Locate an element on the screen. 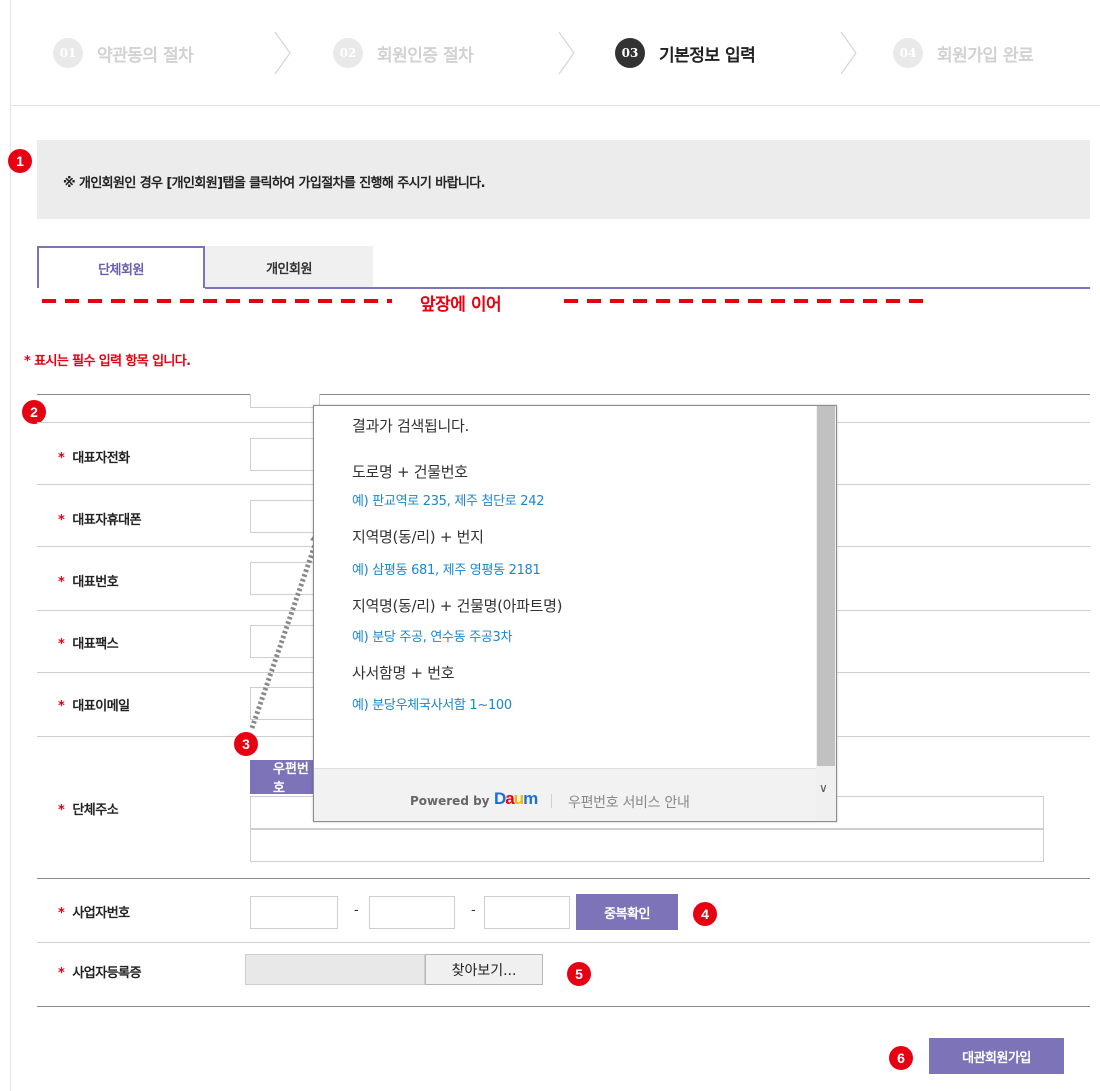 The height and width of the screenshot is (1091, 1100). step-number: 02 is located at coordinates (348, 53).